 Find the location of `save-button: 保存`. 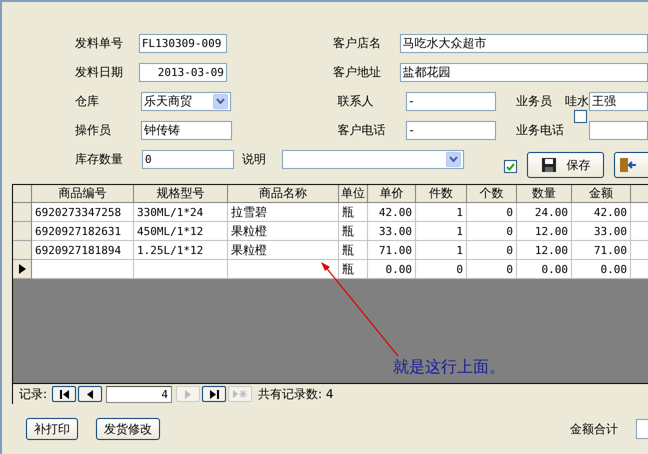

save-button: 保存 is located at coordinates (565, 165).